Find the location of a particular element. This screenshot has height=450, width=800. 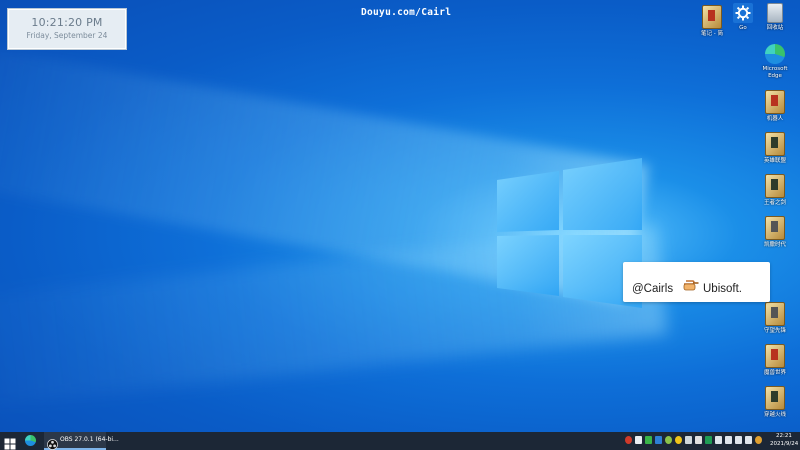

desktop-icon-game3: 王者之剑 is located at coordinates (775, 190).